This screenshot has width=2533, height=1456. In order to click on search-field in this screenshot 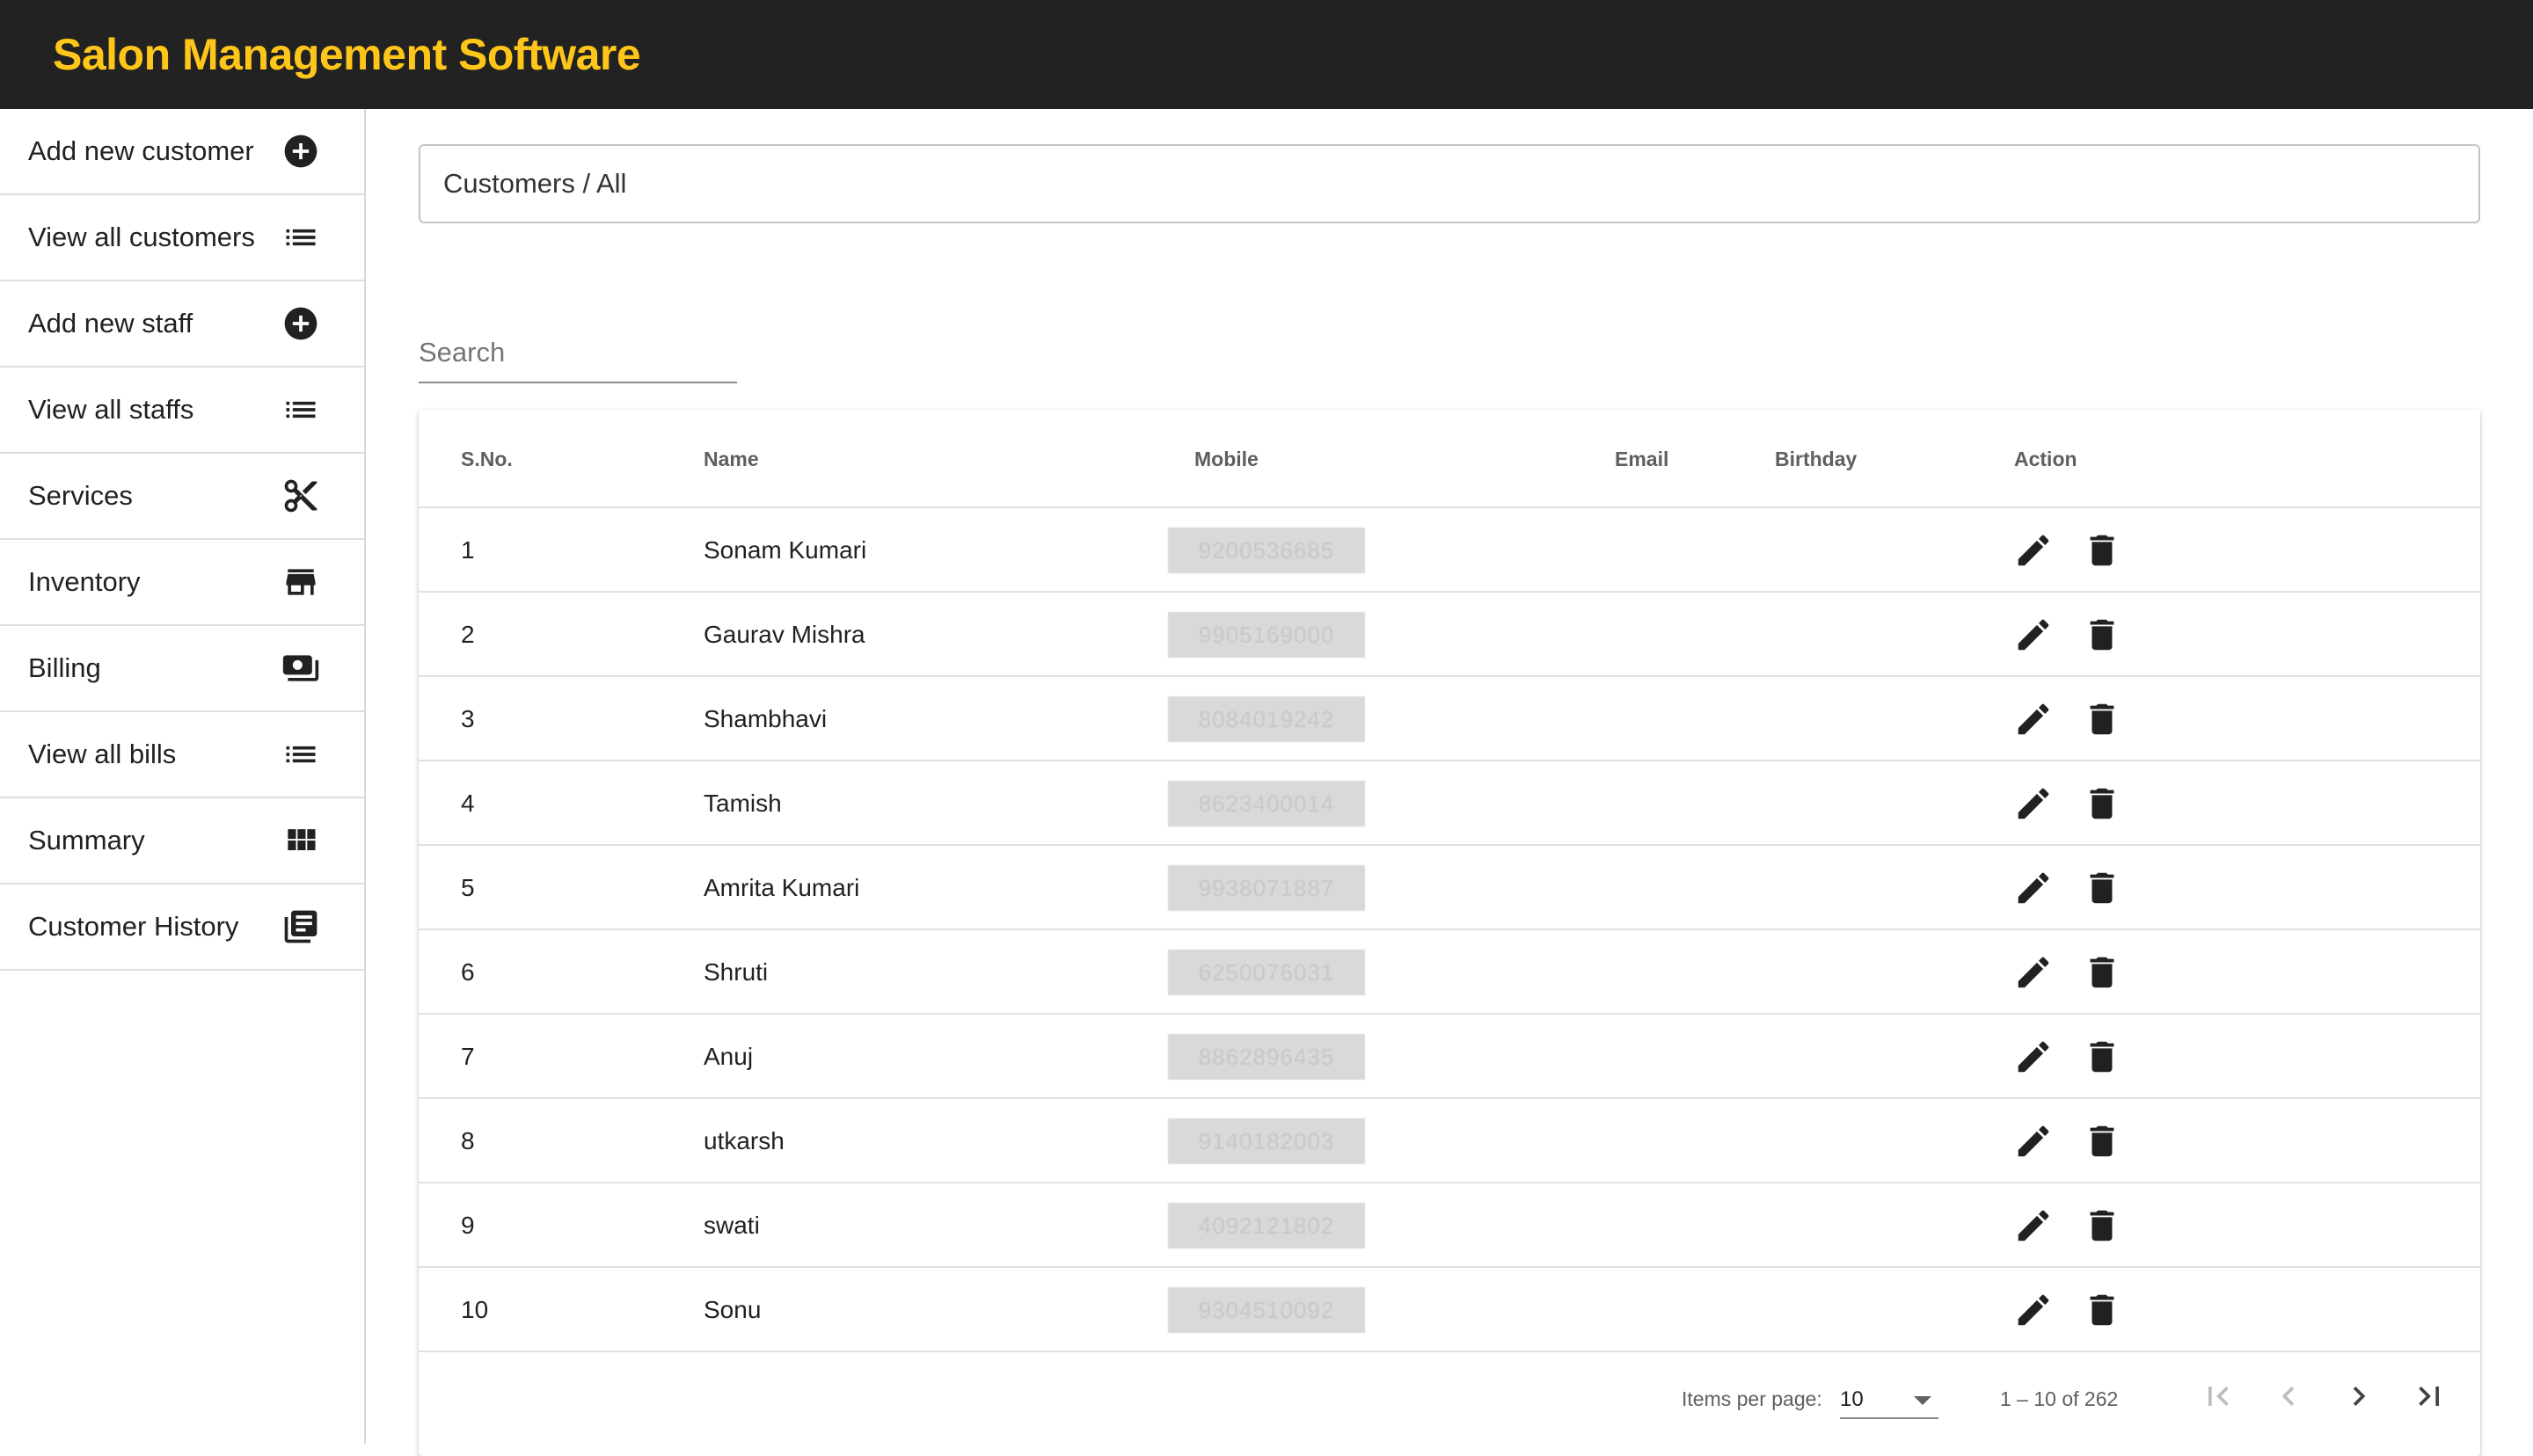, I will do `click(578, 353)`.